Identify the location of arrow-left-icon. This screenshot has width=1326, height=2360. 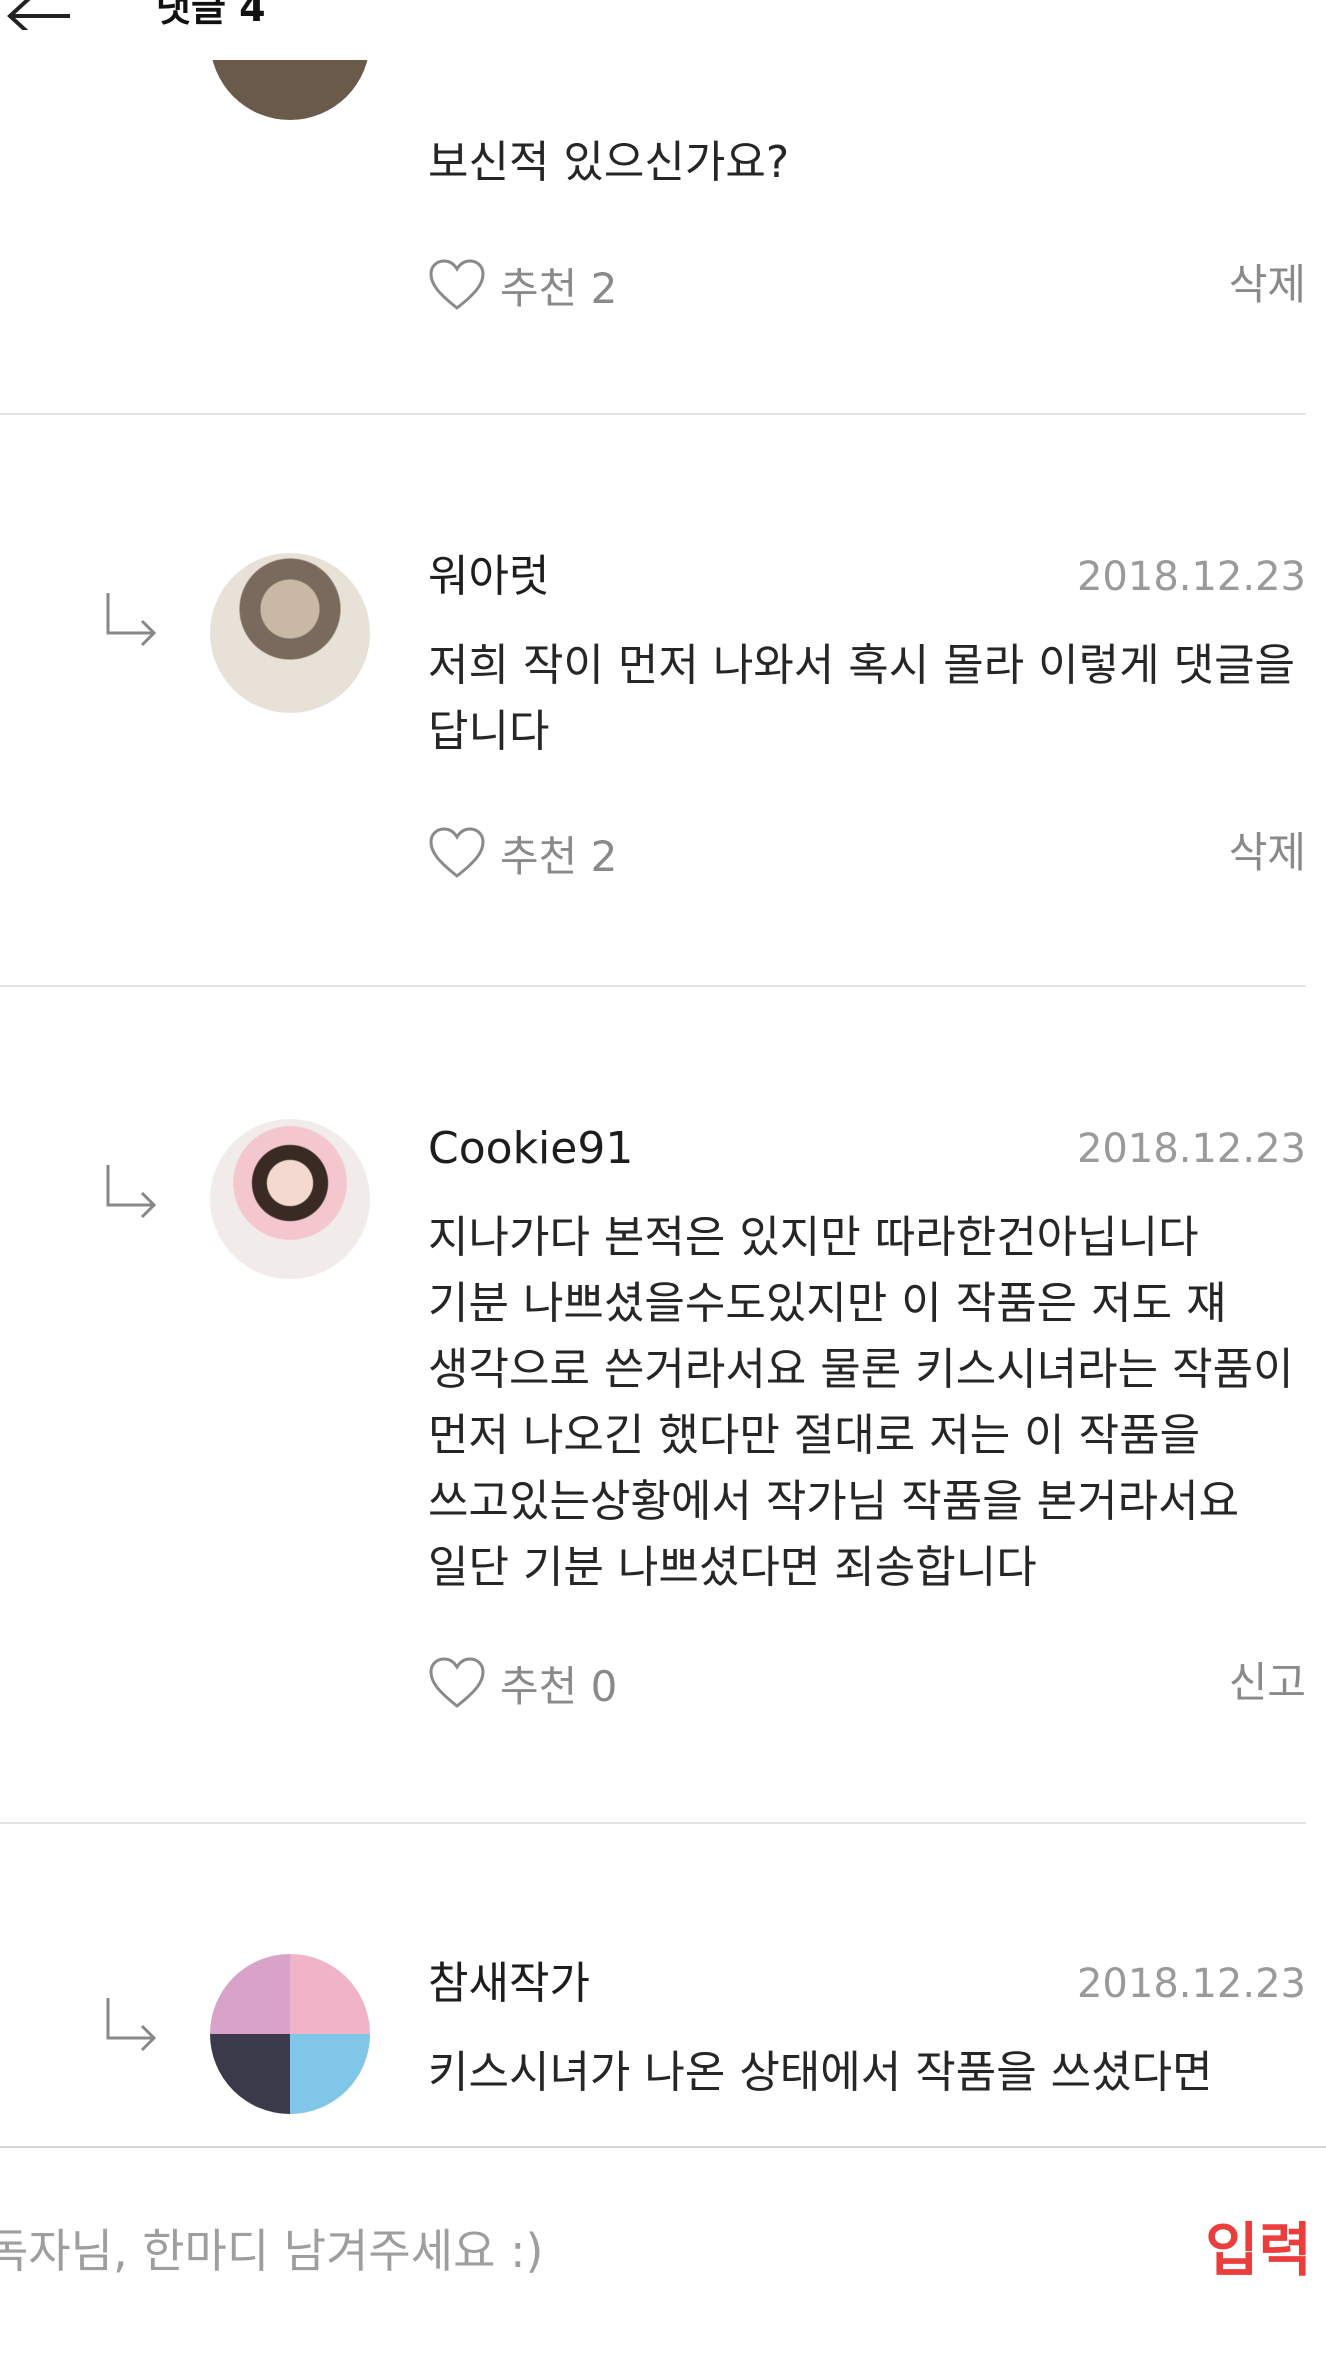
(40, 20).